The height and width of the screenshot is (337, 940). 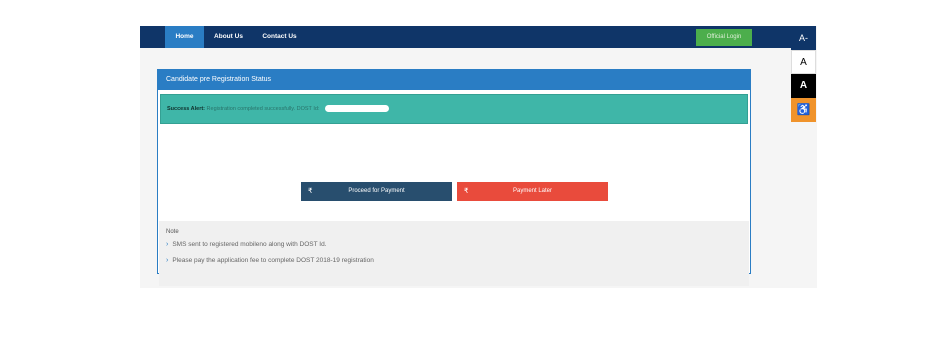 I want to click on wheelchair-icon: ♿, so click(x=803, y=110).